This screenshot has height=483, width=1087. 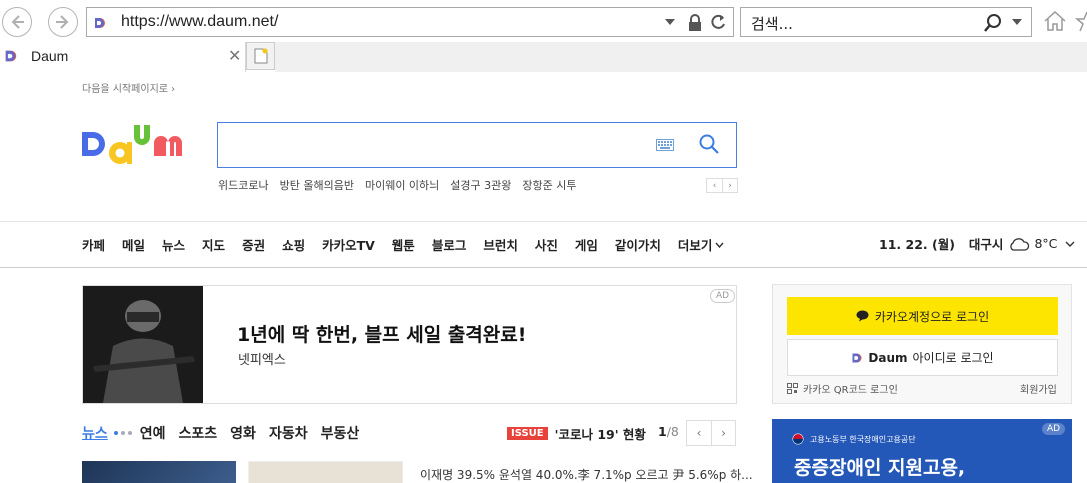 I want to click on trend-pager: ‹ ›, so click(x=722, y=185).